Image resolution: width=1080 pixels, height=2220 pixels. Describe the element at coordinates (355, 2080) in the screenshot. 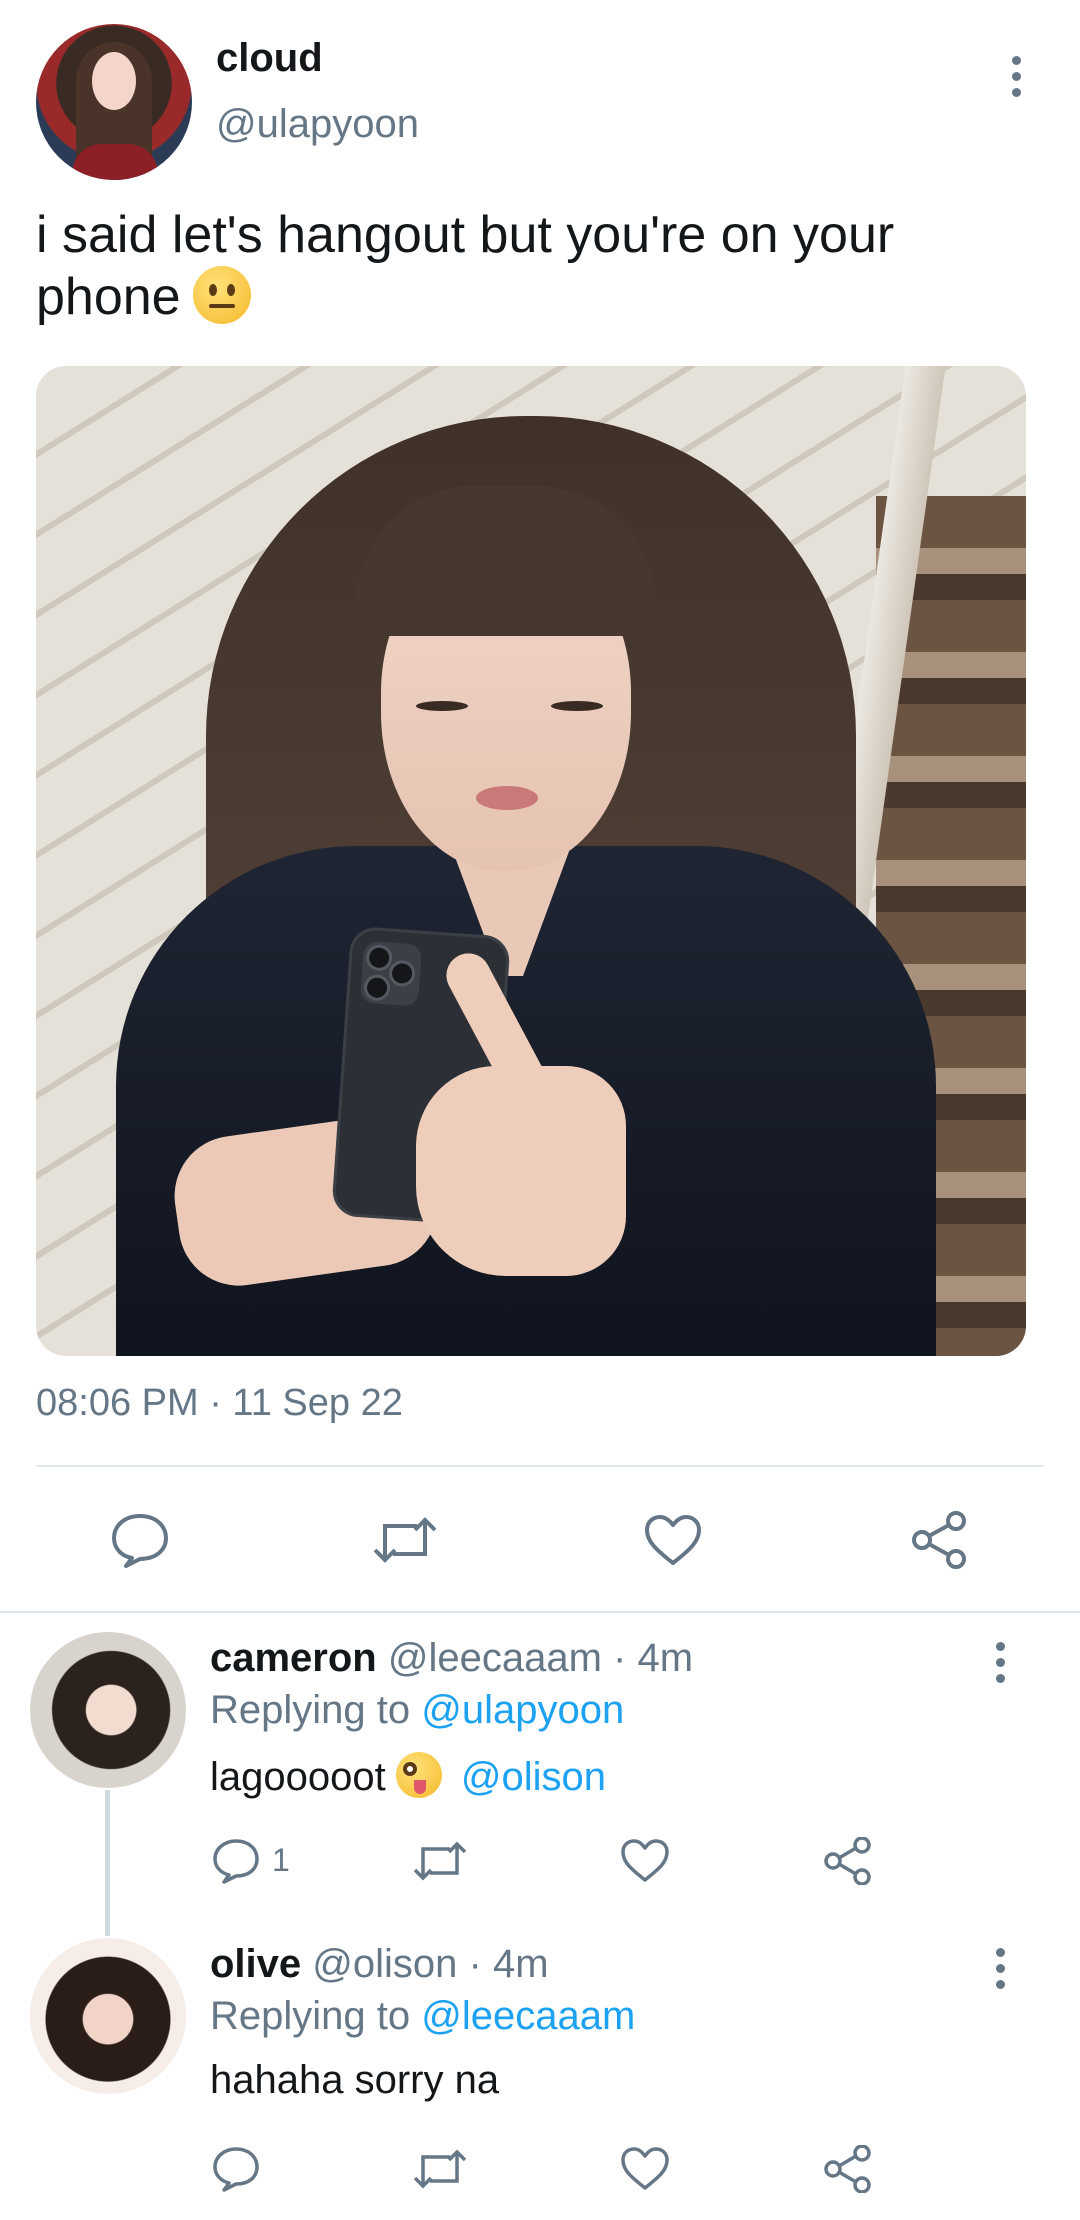

I see `reply-text: hahaha sorry na` at that location.